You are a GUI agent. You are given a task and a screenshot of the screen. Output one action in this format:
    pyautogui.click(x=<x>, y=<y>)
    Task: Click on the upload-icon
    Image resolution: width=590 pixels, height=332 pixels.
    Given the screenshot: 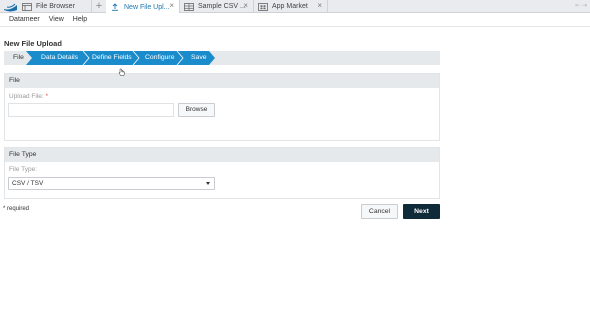 What is the action you would take?
    pyautogui.click(x=115, y=7)
    